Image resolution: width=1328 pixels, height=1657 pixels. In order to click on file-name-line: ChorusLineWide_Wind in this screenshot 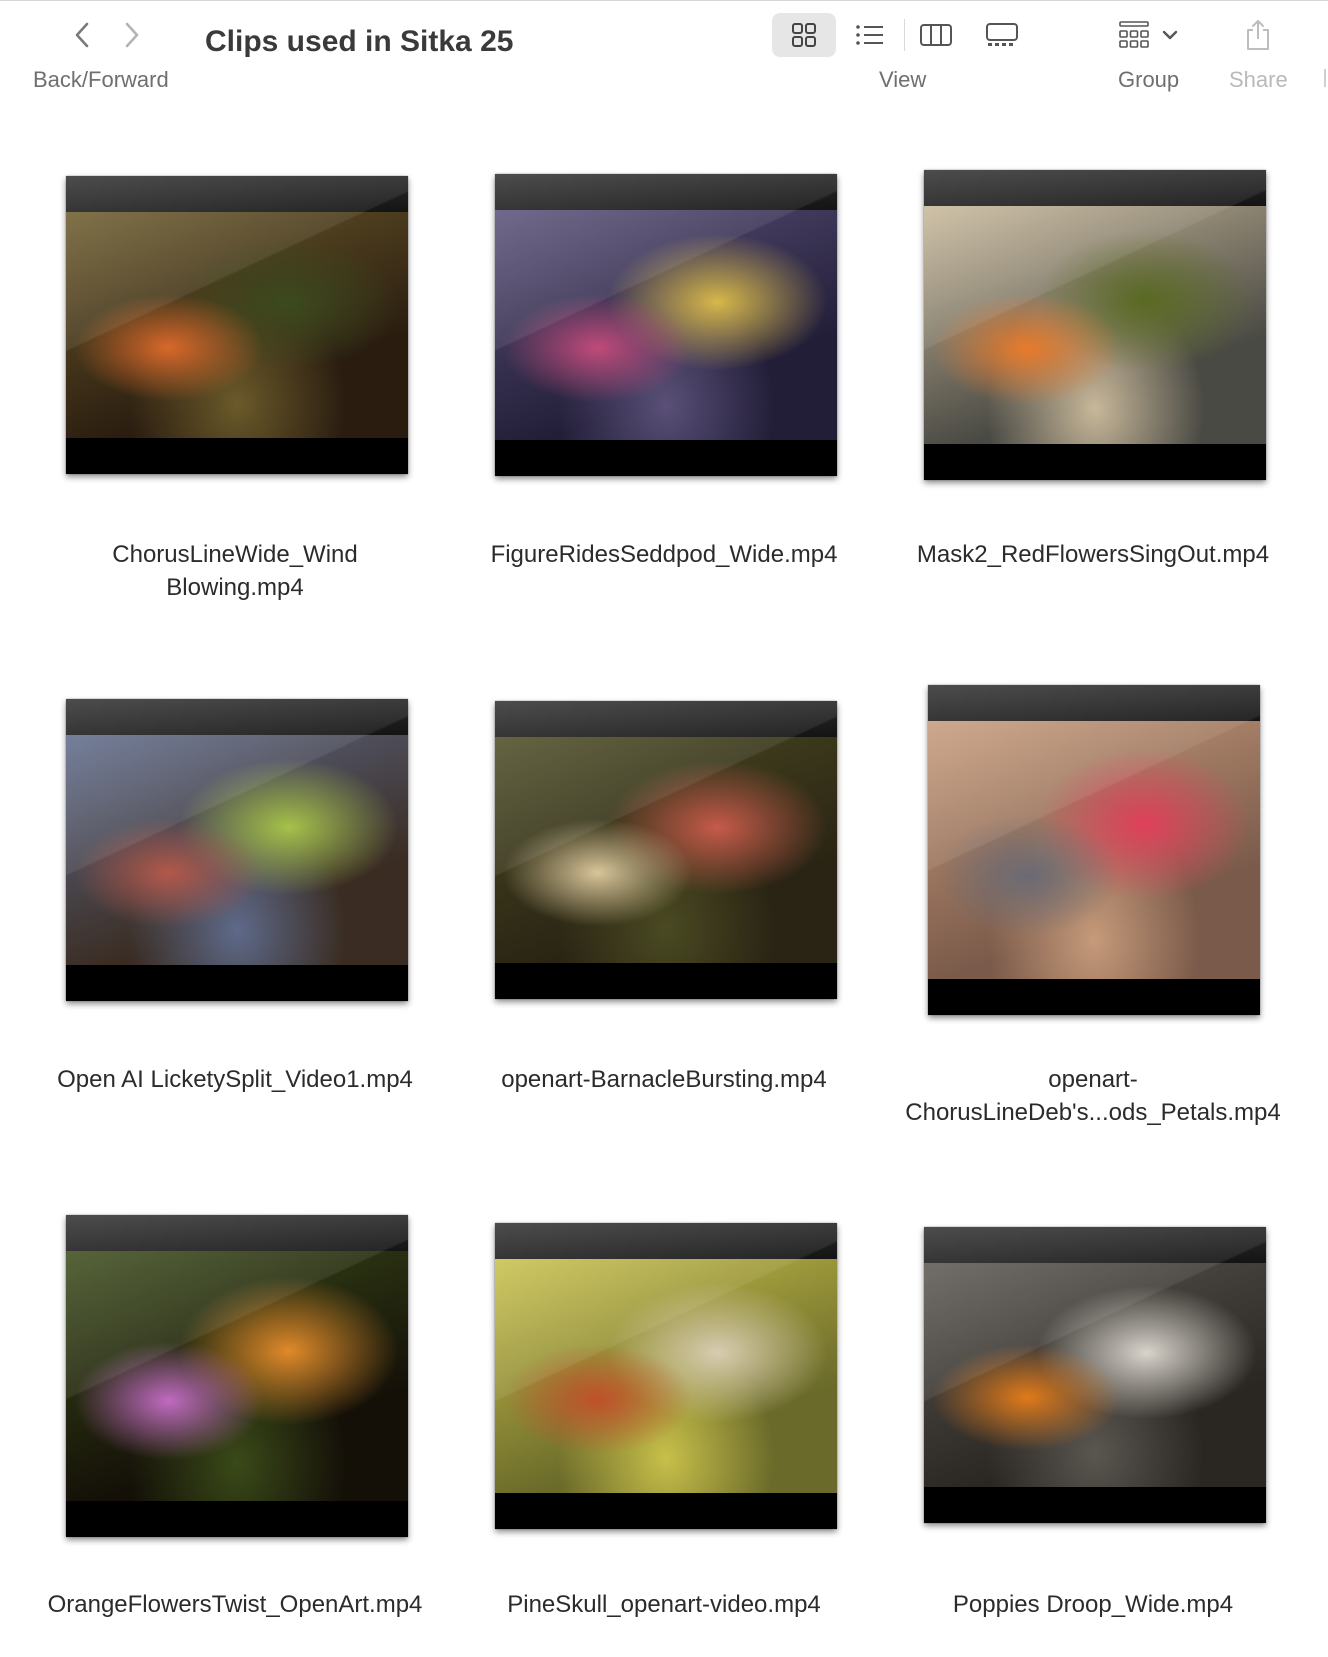, I will do `click(235, 554)`.